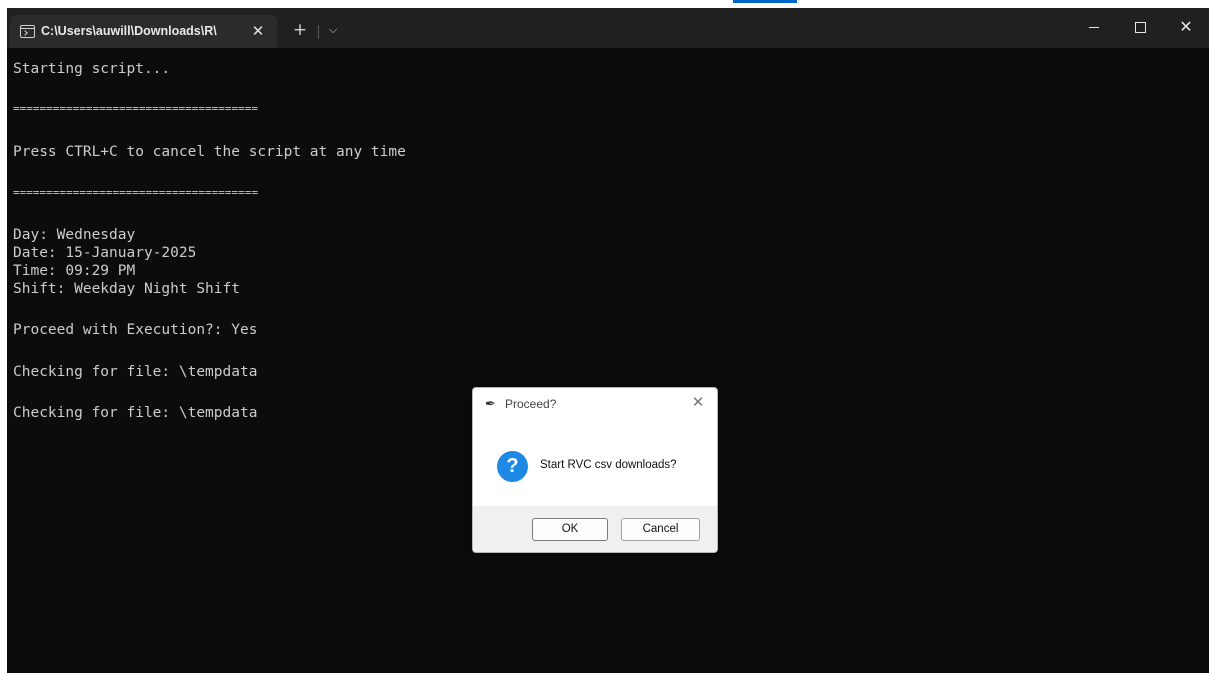 This screenshot has width=1209, height=673. What do you see at coordinates (135, 330) in the screenshot?
I see `console-line: Proceed with Execution?: Yes` at bounding box center [135, 330].